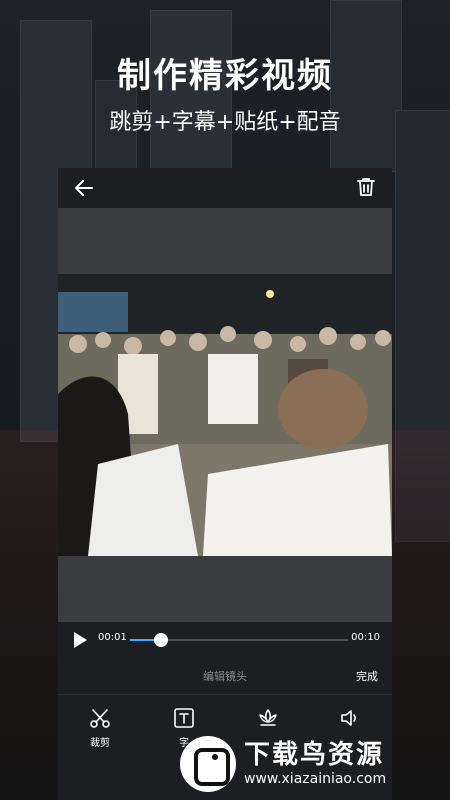  I want to click on done-button: 完成, so click(367, 676).